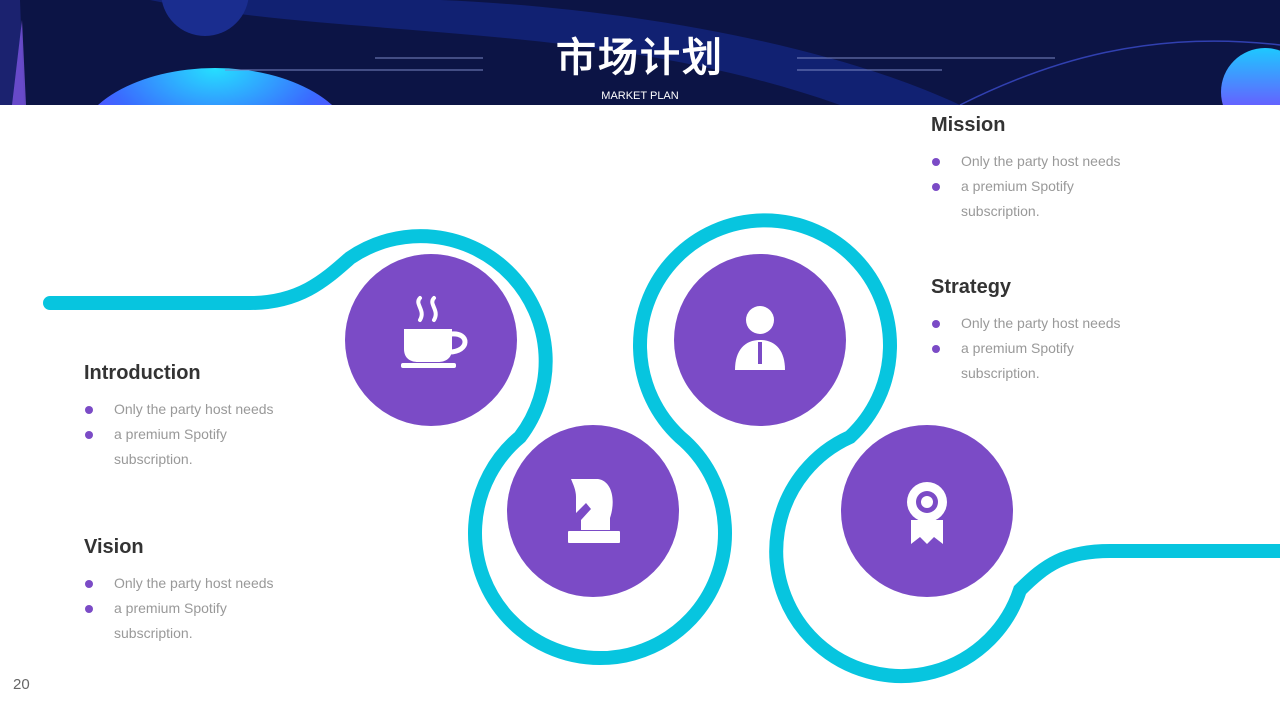 This screenshot has width=1280, height=720. I want to click on award-badge-icon, so click(927, 513).